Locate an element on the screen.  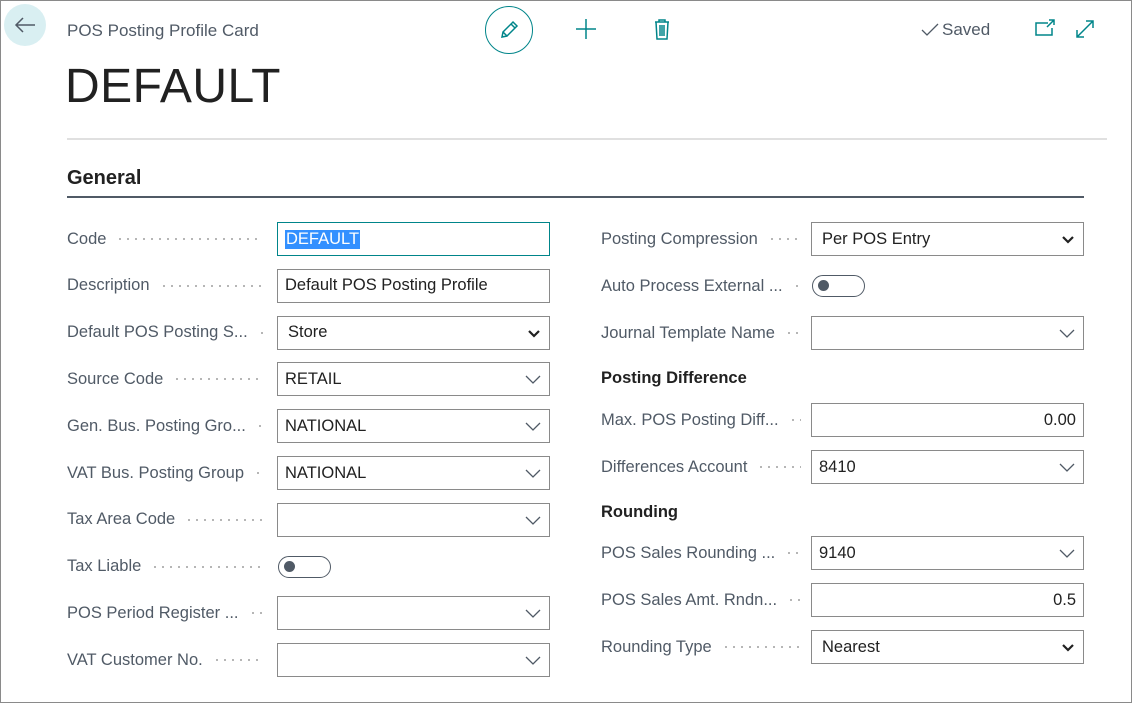
source-code-dropdown: RETAIL is located at coordinates (413, 379).